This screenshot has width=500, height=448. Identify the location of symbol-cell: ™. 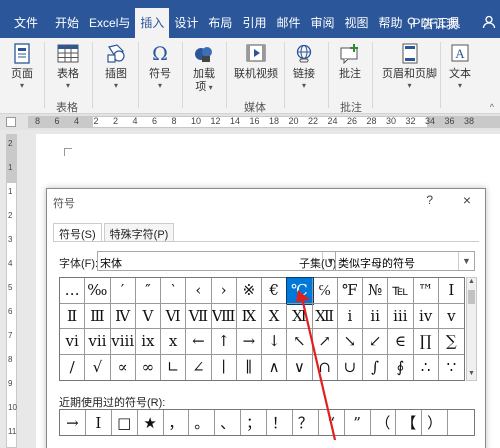
(426, 291).